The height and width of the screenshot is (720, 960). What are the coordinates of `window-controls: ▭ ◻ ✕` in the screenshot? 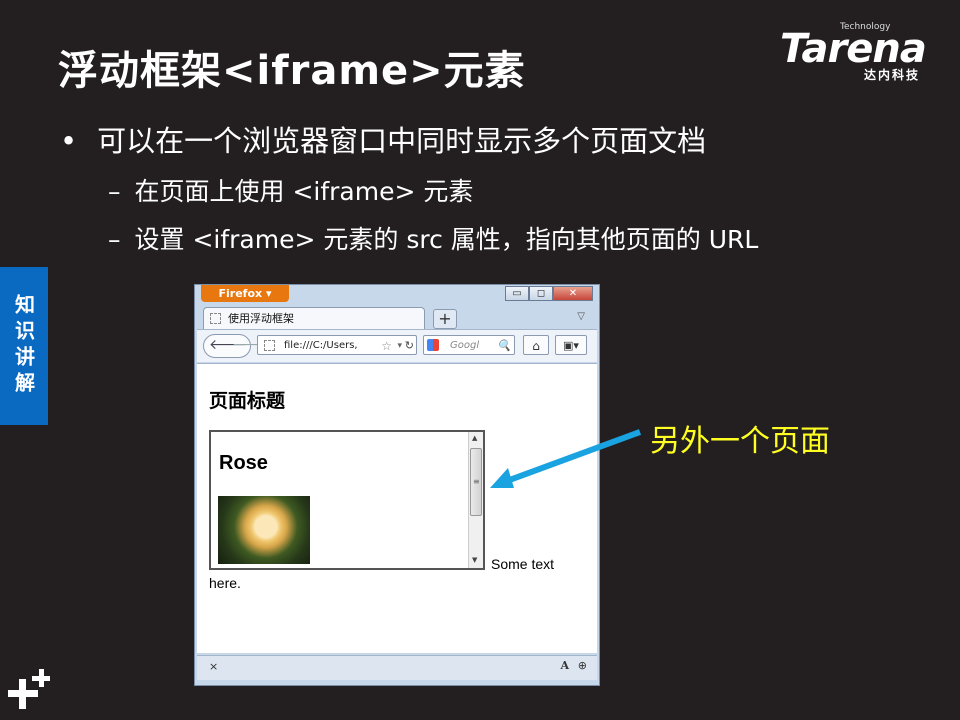 It's located at (549, 293).